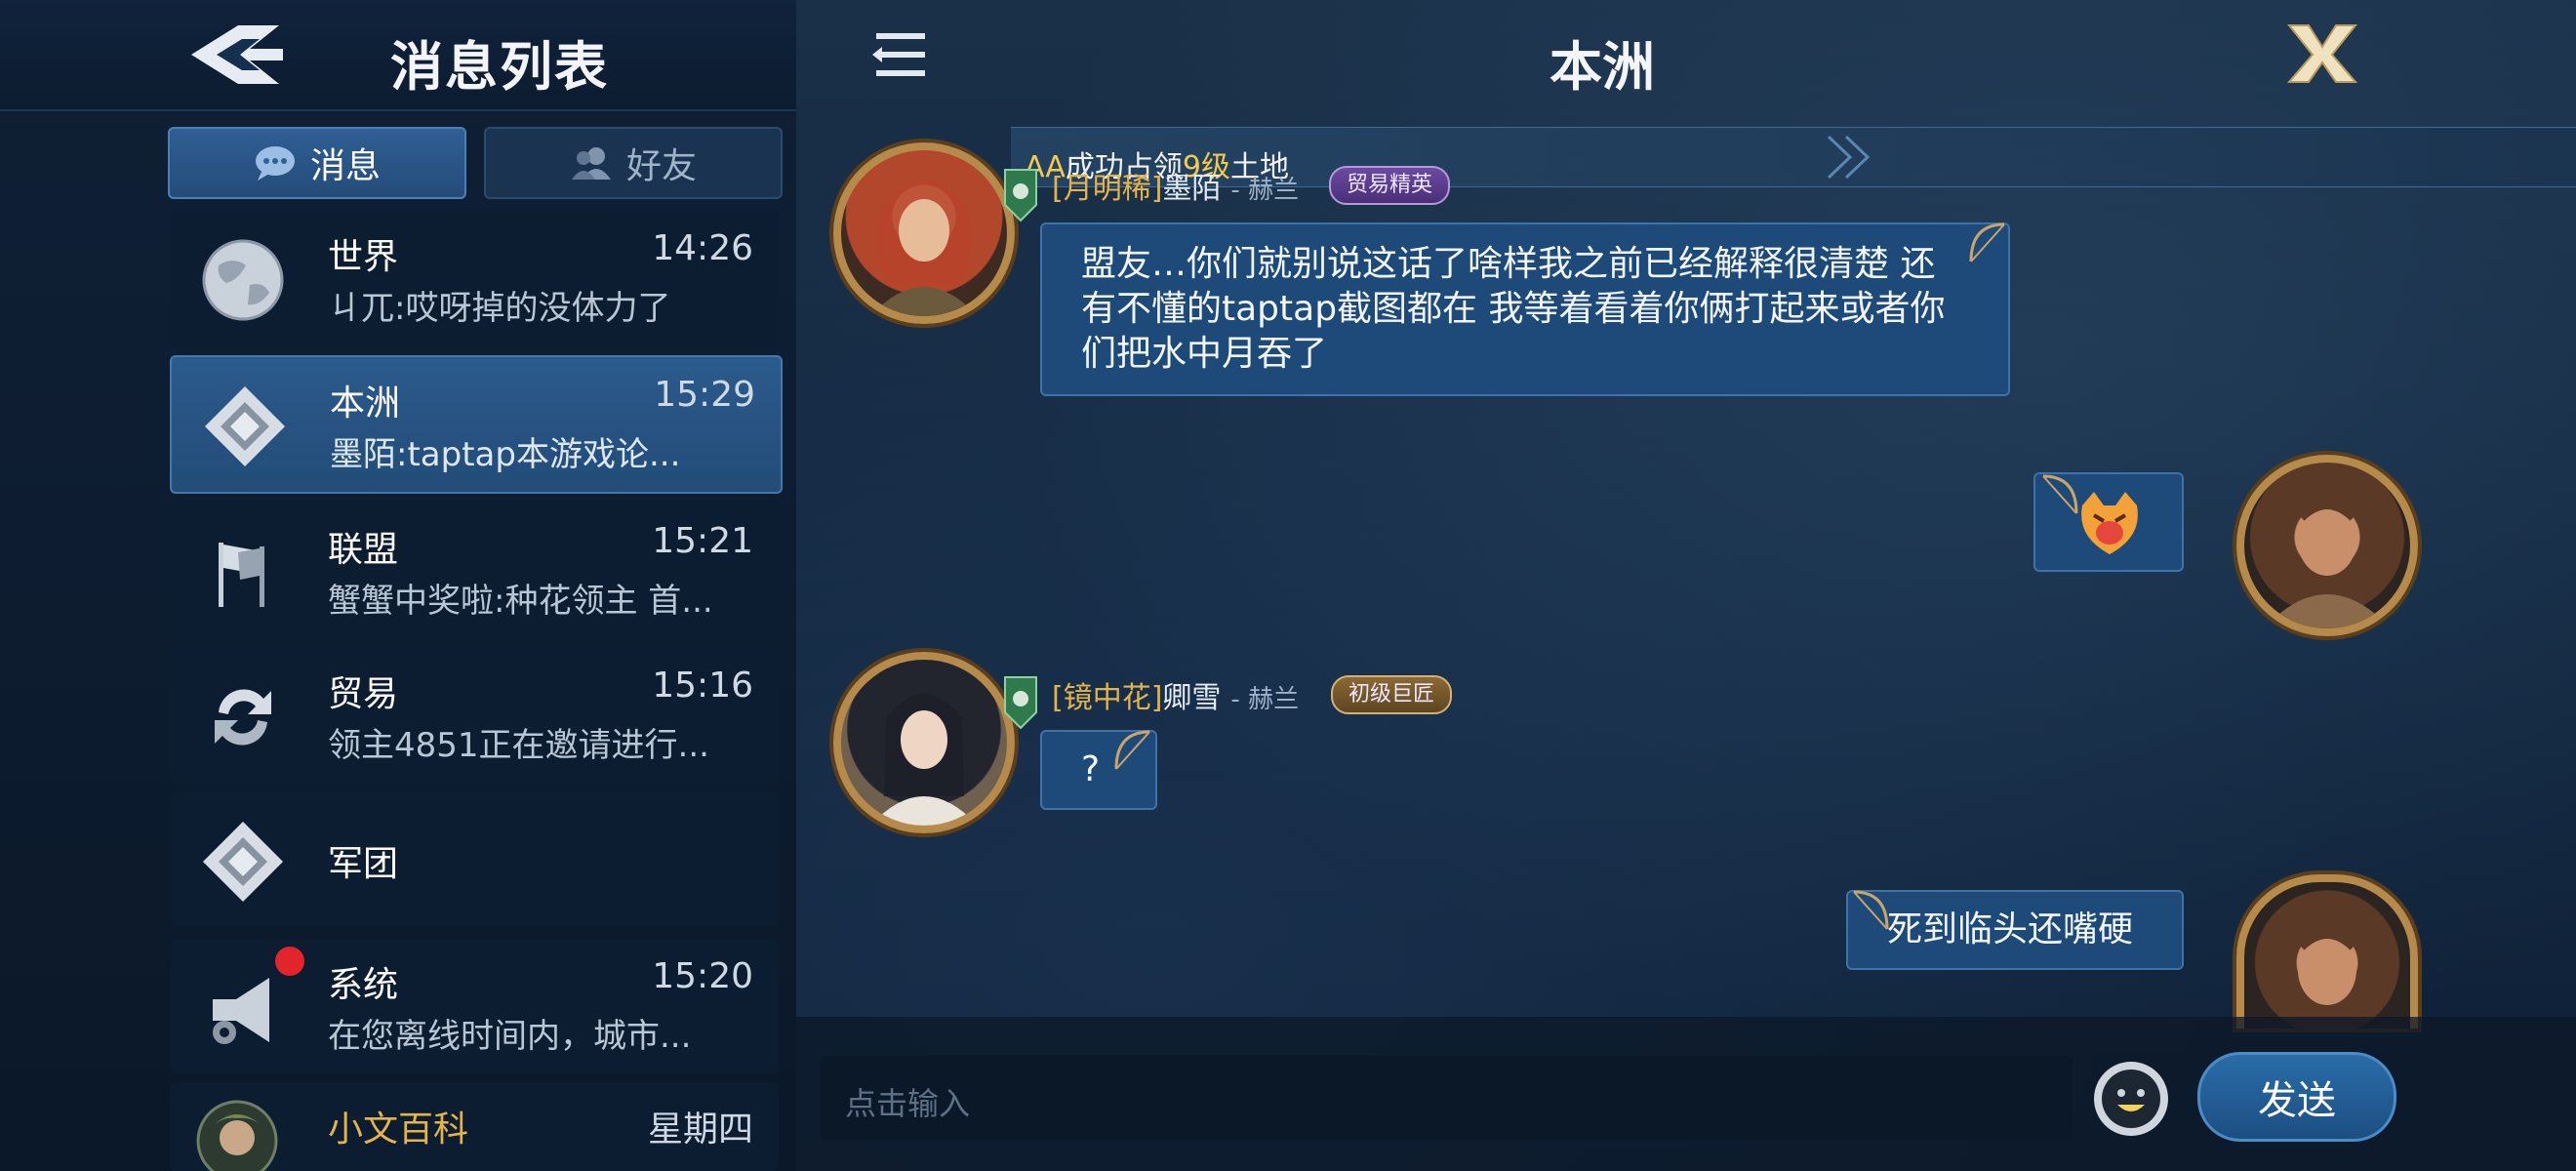 This screenshot has height=1171, width=2576. Describe the element at coordinates (363, 257) in the screenshot. I see `item-name: 世界` at that location.